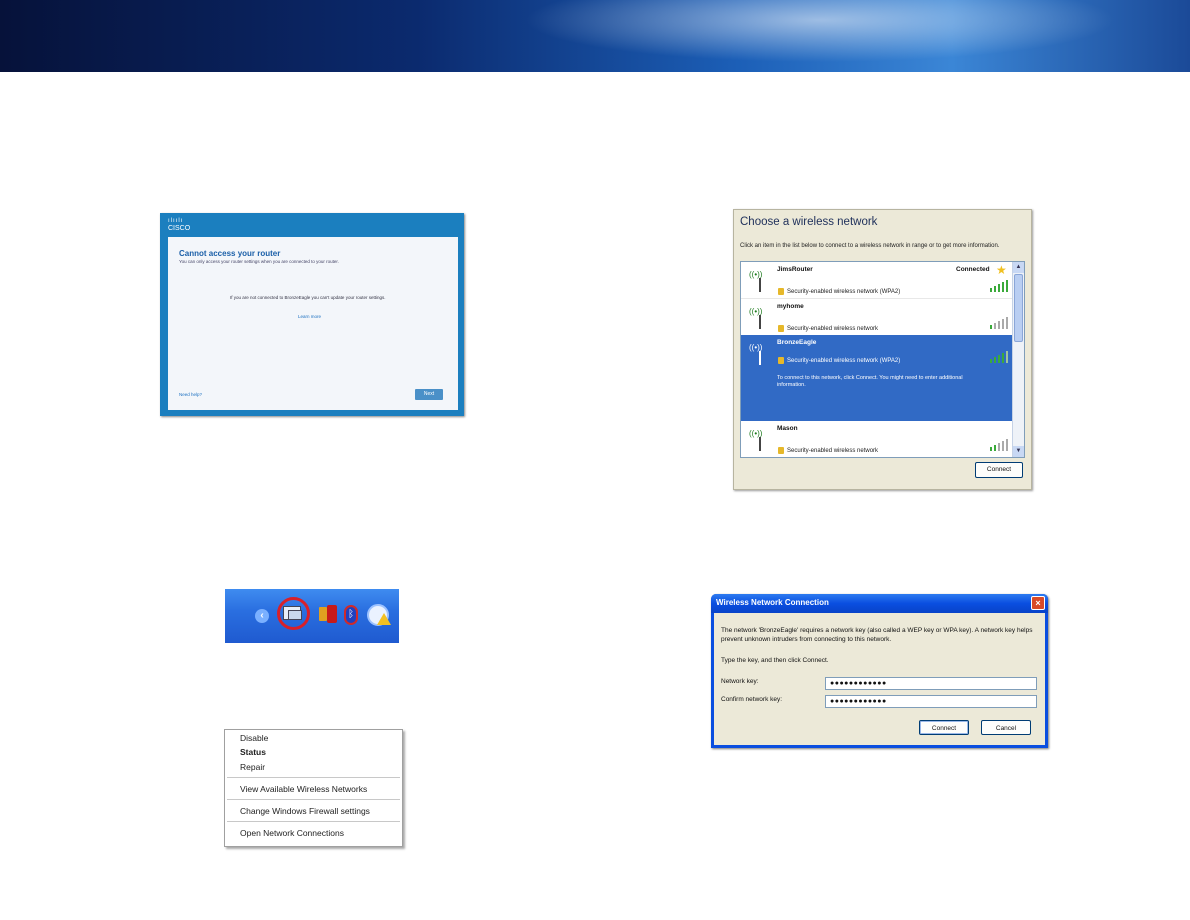  Describe the element at coordinates (790, 306) in the screenshot. I see `network-name: myhome` at that location.